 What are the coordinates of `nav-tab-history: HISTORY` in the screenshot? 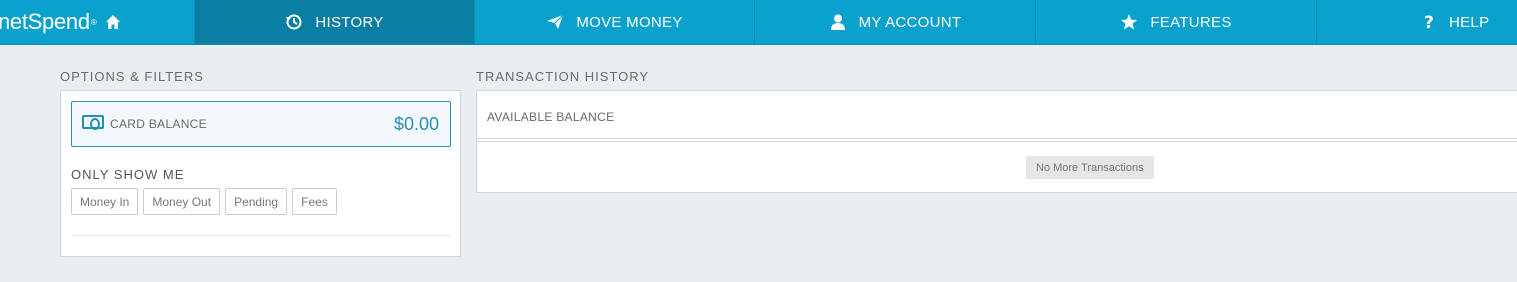 It's located at (334, 22).